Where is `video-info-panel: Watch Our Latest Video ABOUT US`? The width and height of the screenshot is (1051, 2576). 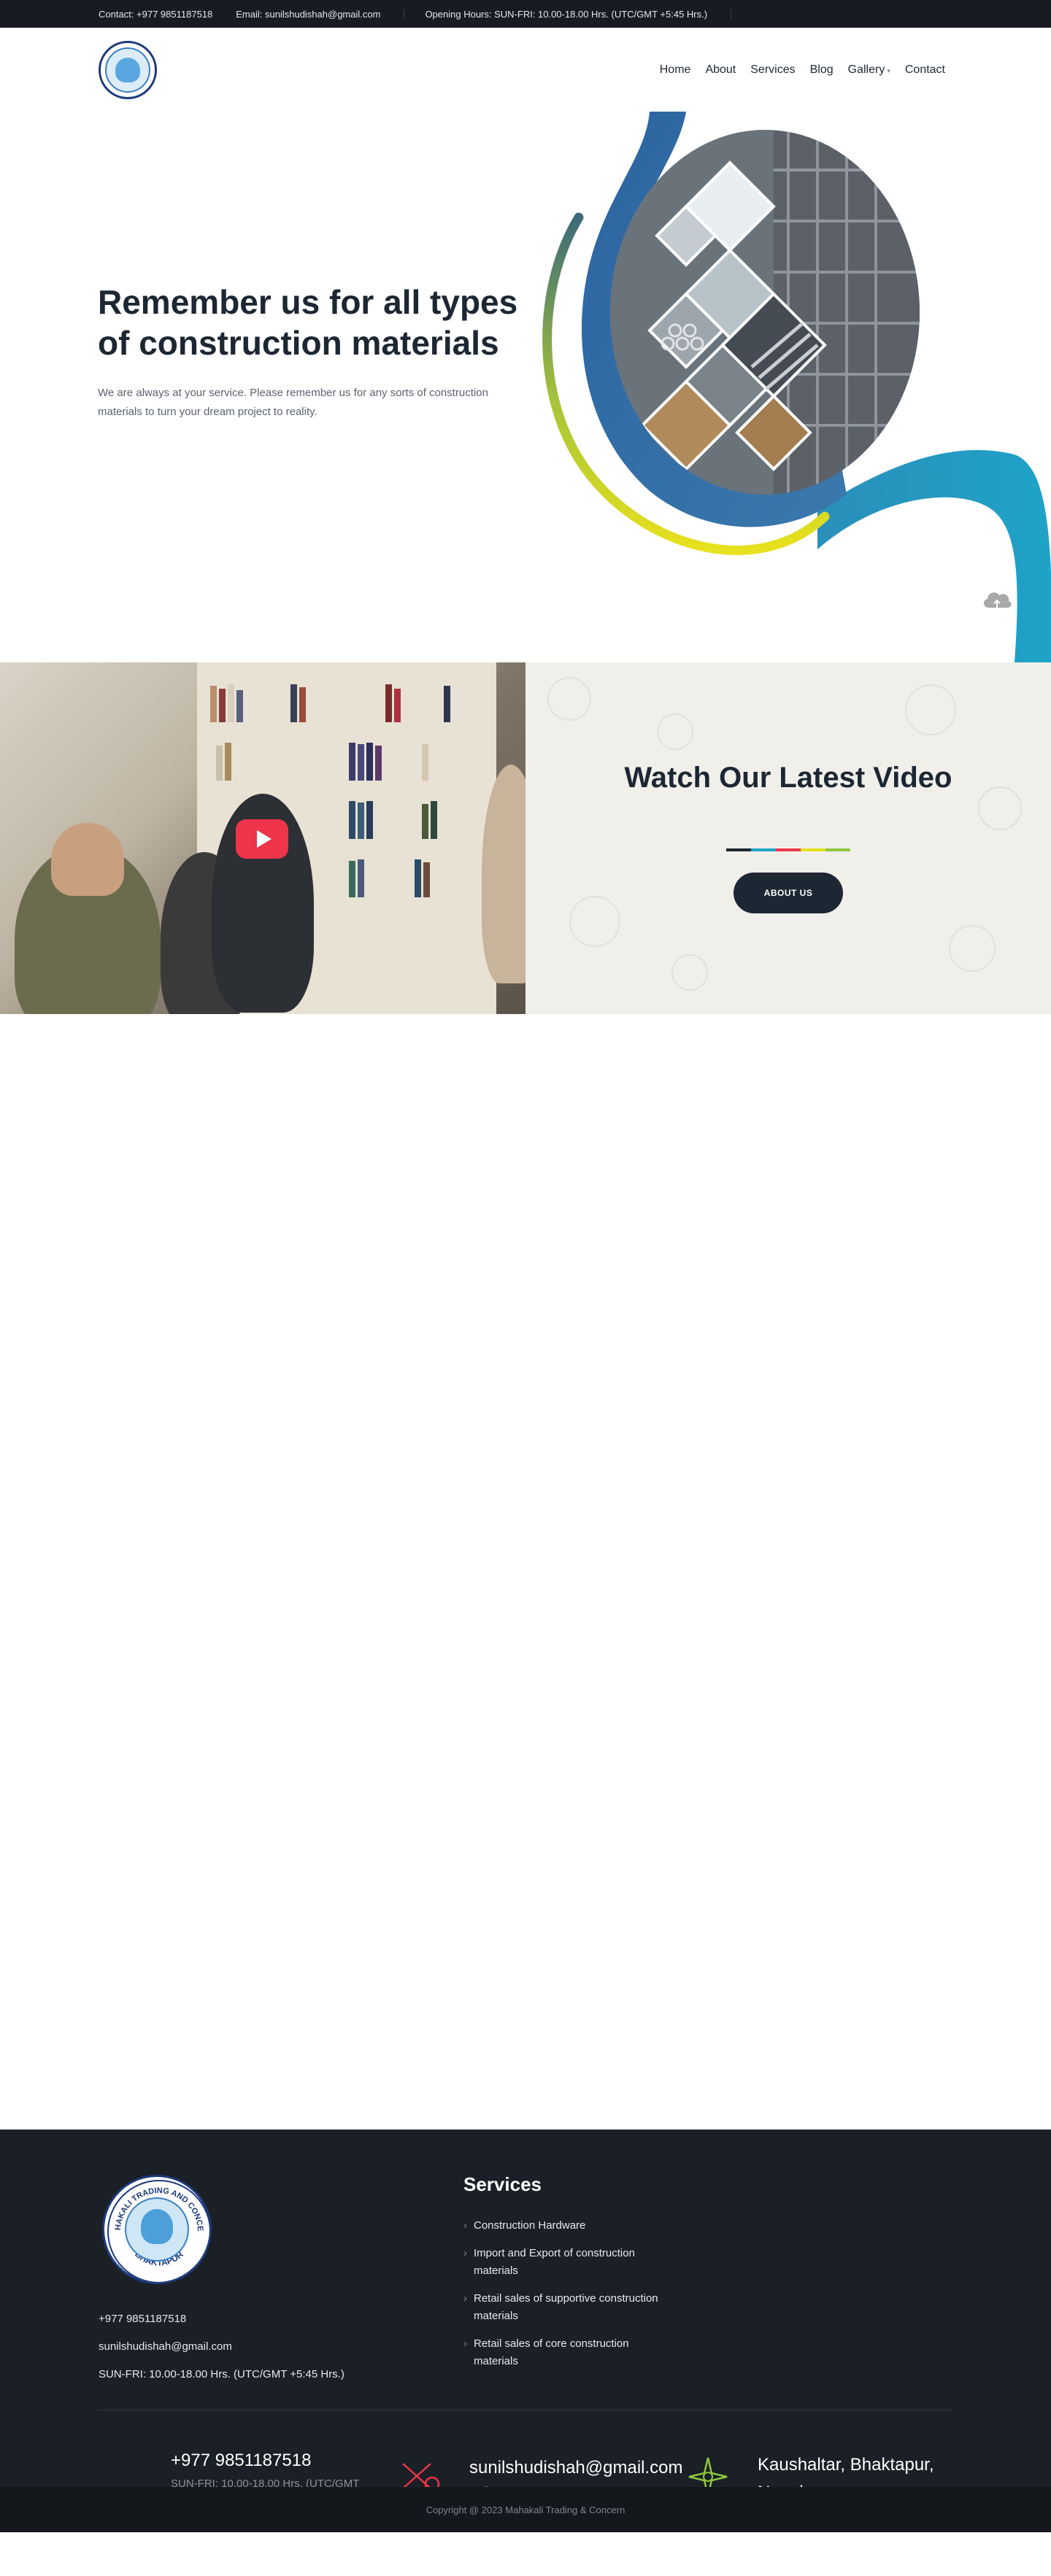 video-info-panel: Watch Our Latest Video ABOUT US is located at coordinates (788, 838).